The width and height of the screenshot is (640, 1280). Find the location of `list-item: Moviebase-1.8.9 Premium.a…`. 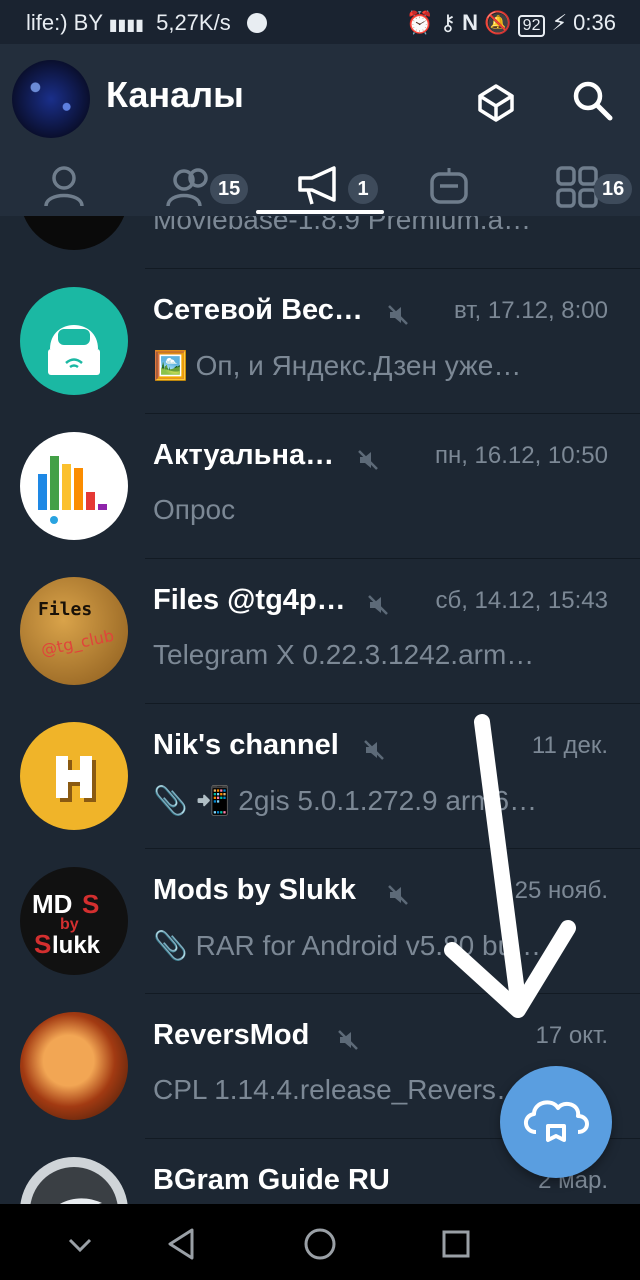

list-item: Moviebase-1.8.9 Premium.a… is located at coordinates (320, 242).